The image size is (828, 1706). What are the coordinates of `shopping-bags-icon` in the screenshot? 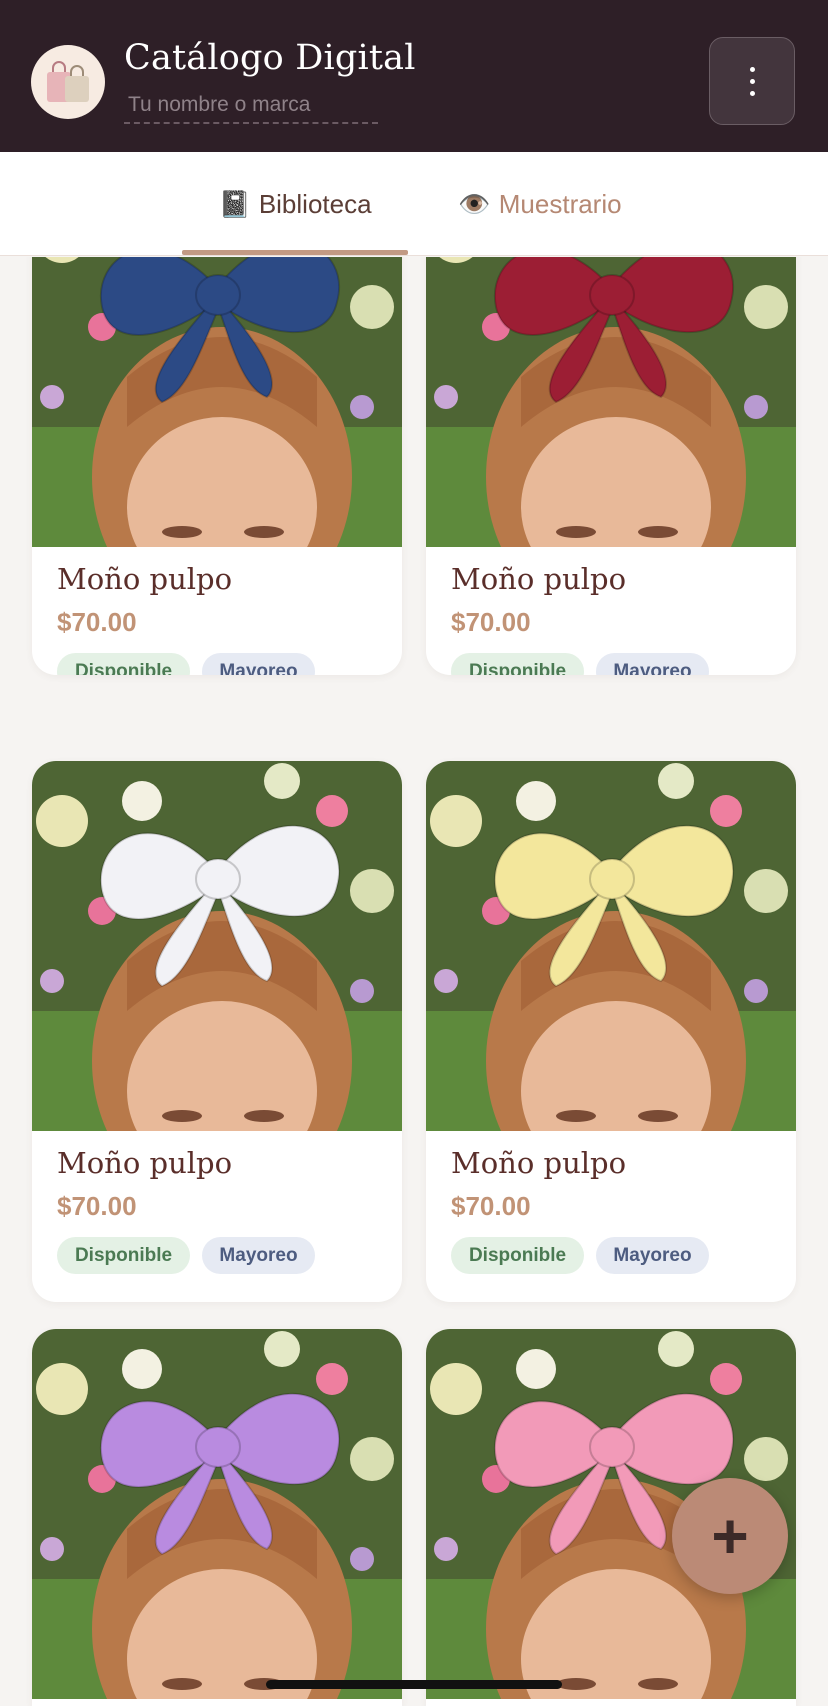 It's located at (68, 81).